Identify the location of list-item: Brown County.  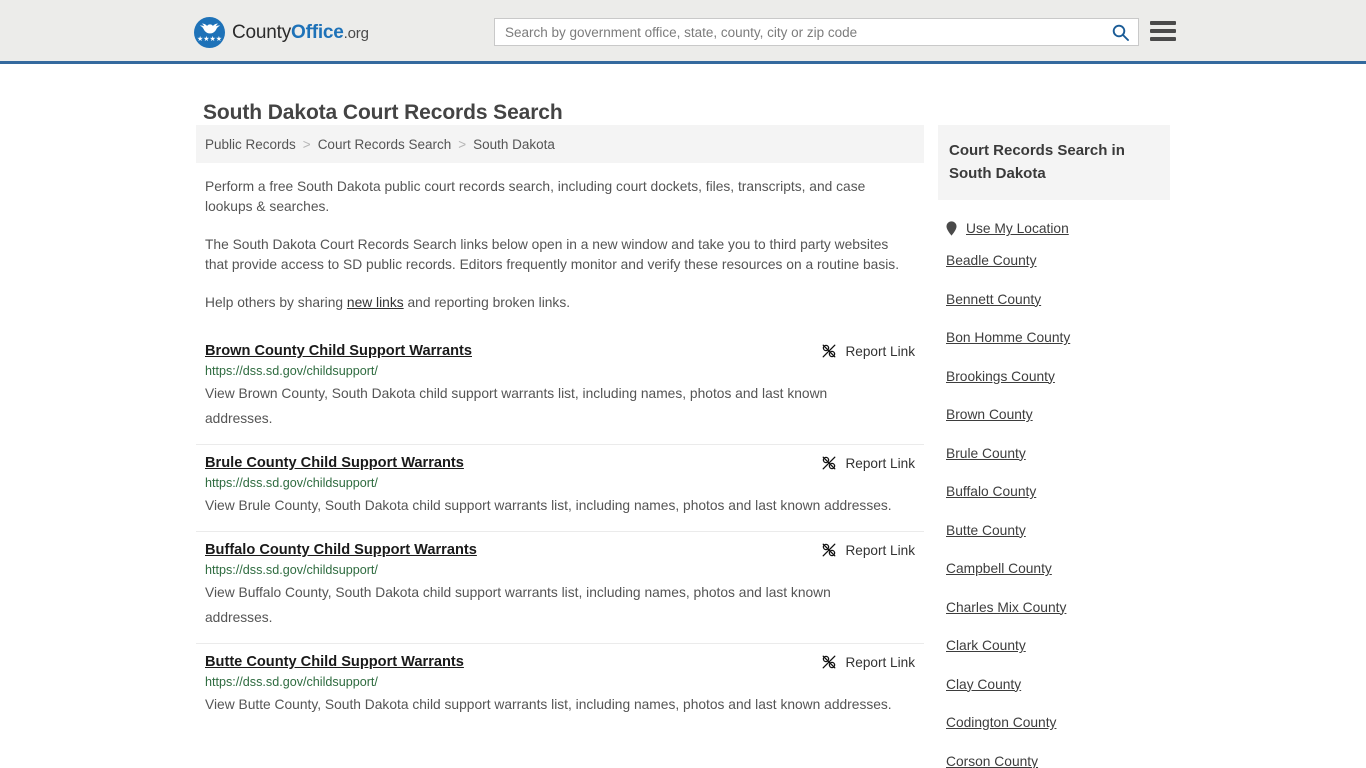
(1054, 415).